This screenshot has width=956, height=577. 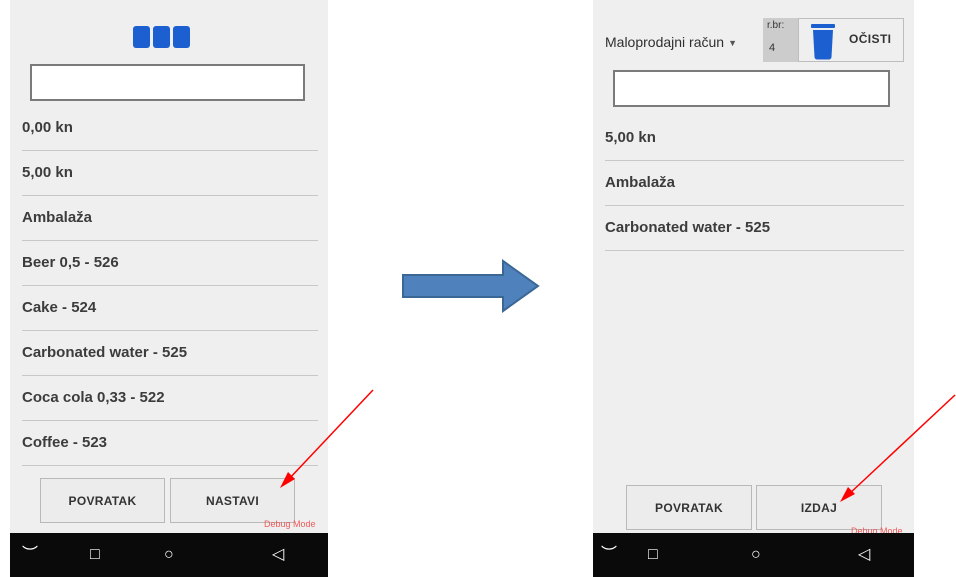 What do you see at coordinates (618, 445) in the screenshot?
I see `annotation-arrows` at bounding box center [618, 445].